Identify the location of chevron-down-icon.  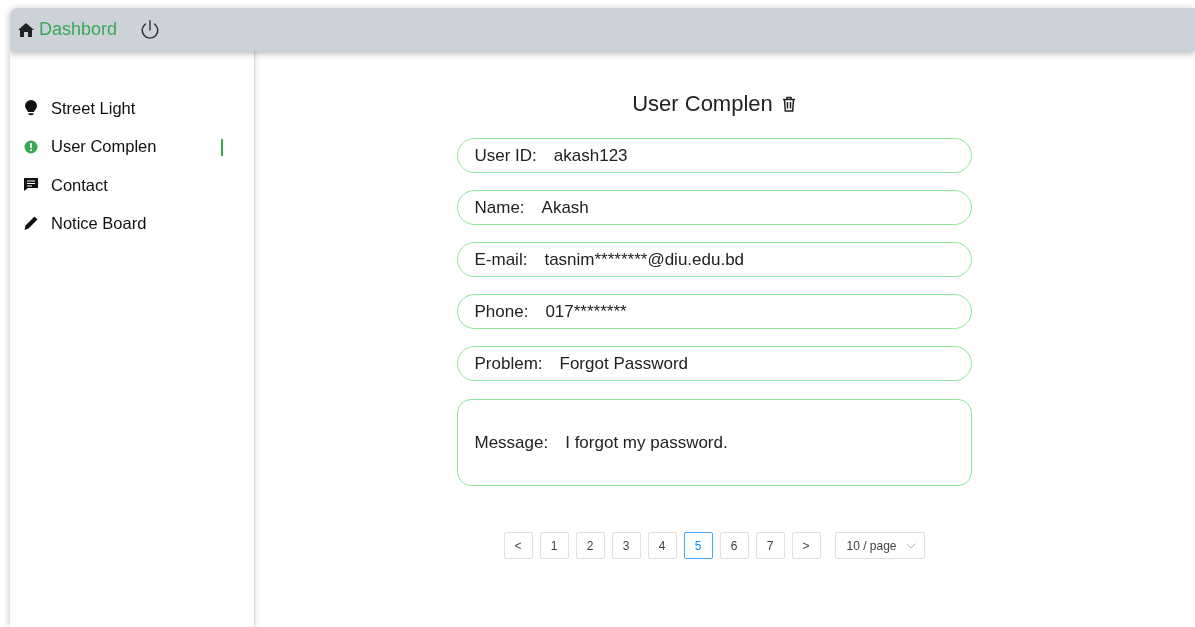
(910, 545).